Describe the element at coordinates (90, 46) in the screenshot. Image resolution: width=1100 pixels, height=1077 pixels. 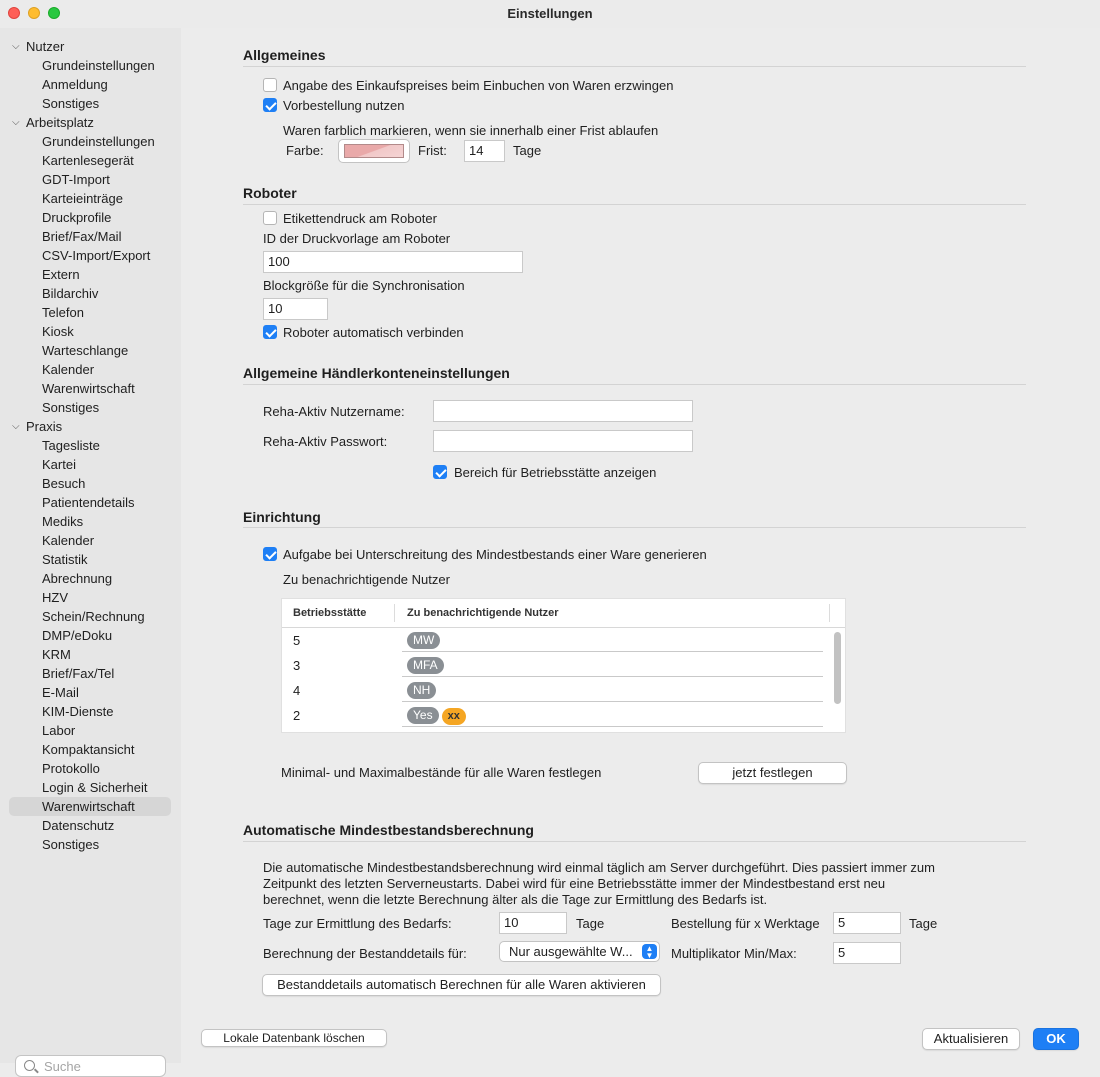
I see `sidebar-group-nutzer: ⌵ Nutzer` at that location.